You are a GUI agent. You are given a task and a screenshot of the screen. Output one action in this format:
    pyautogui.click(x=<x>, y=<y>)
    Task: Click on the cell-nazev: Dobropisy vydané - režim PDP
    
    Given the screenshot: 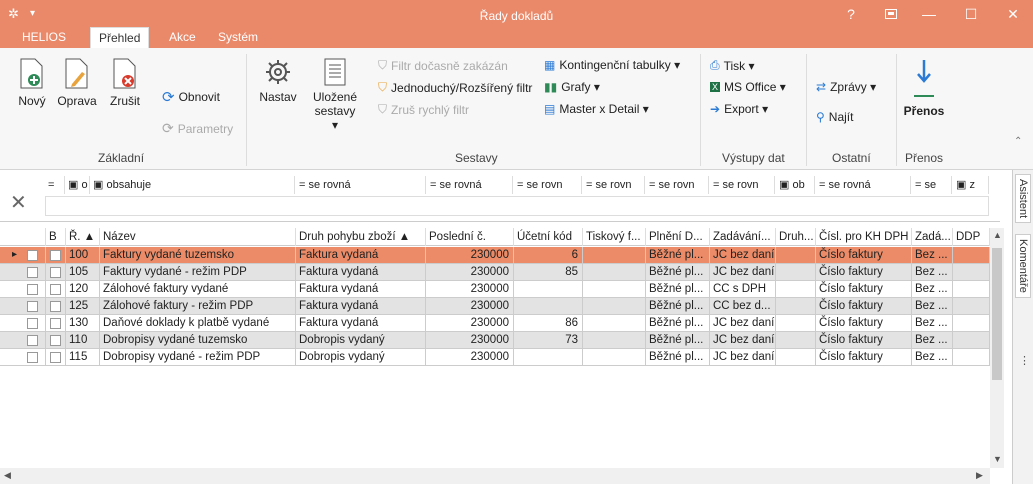 What is the action you would take?
    pyautogui.click(x=198, y=357)
    